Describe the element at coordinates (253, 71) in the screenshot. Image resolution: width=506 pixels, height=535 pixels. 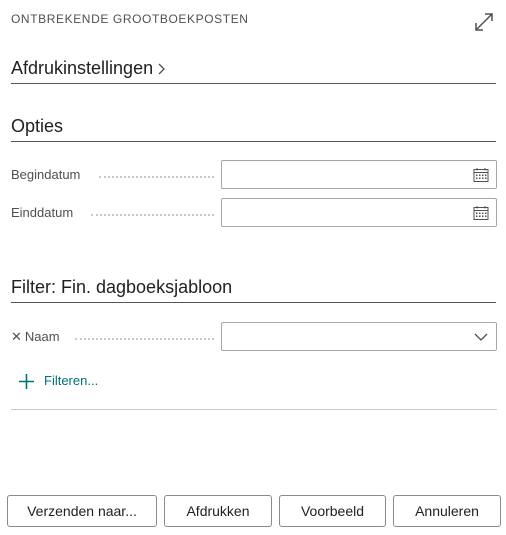
I see `print-settings-header: Afdrukinstellingen` at that location.